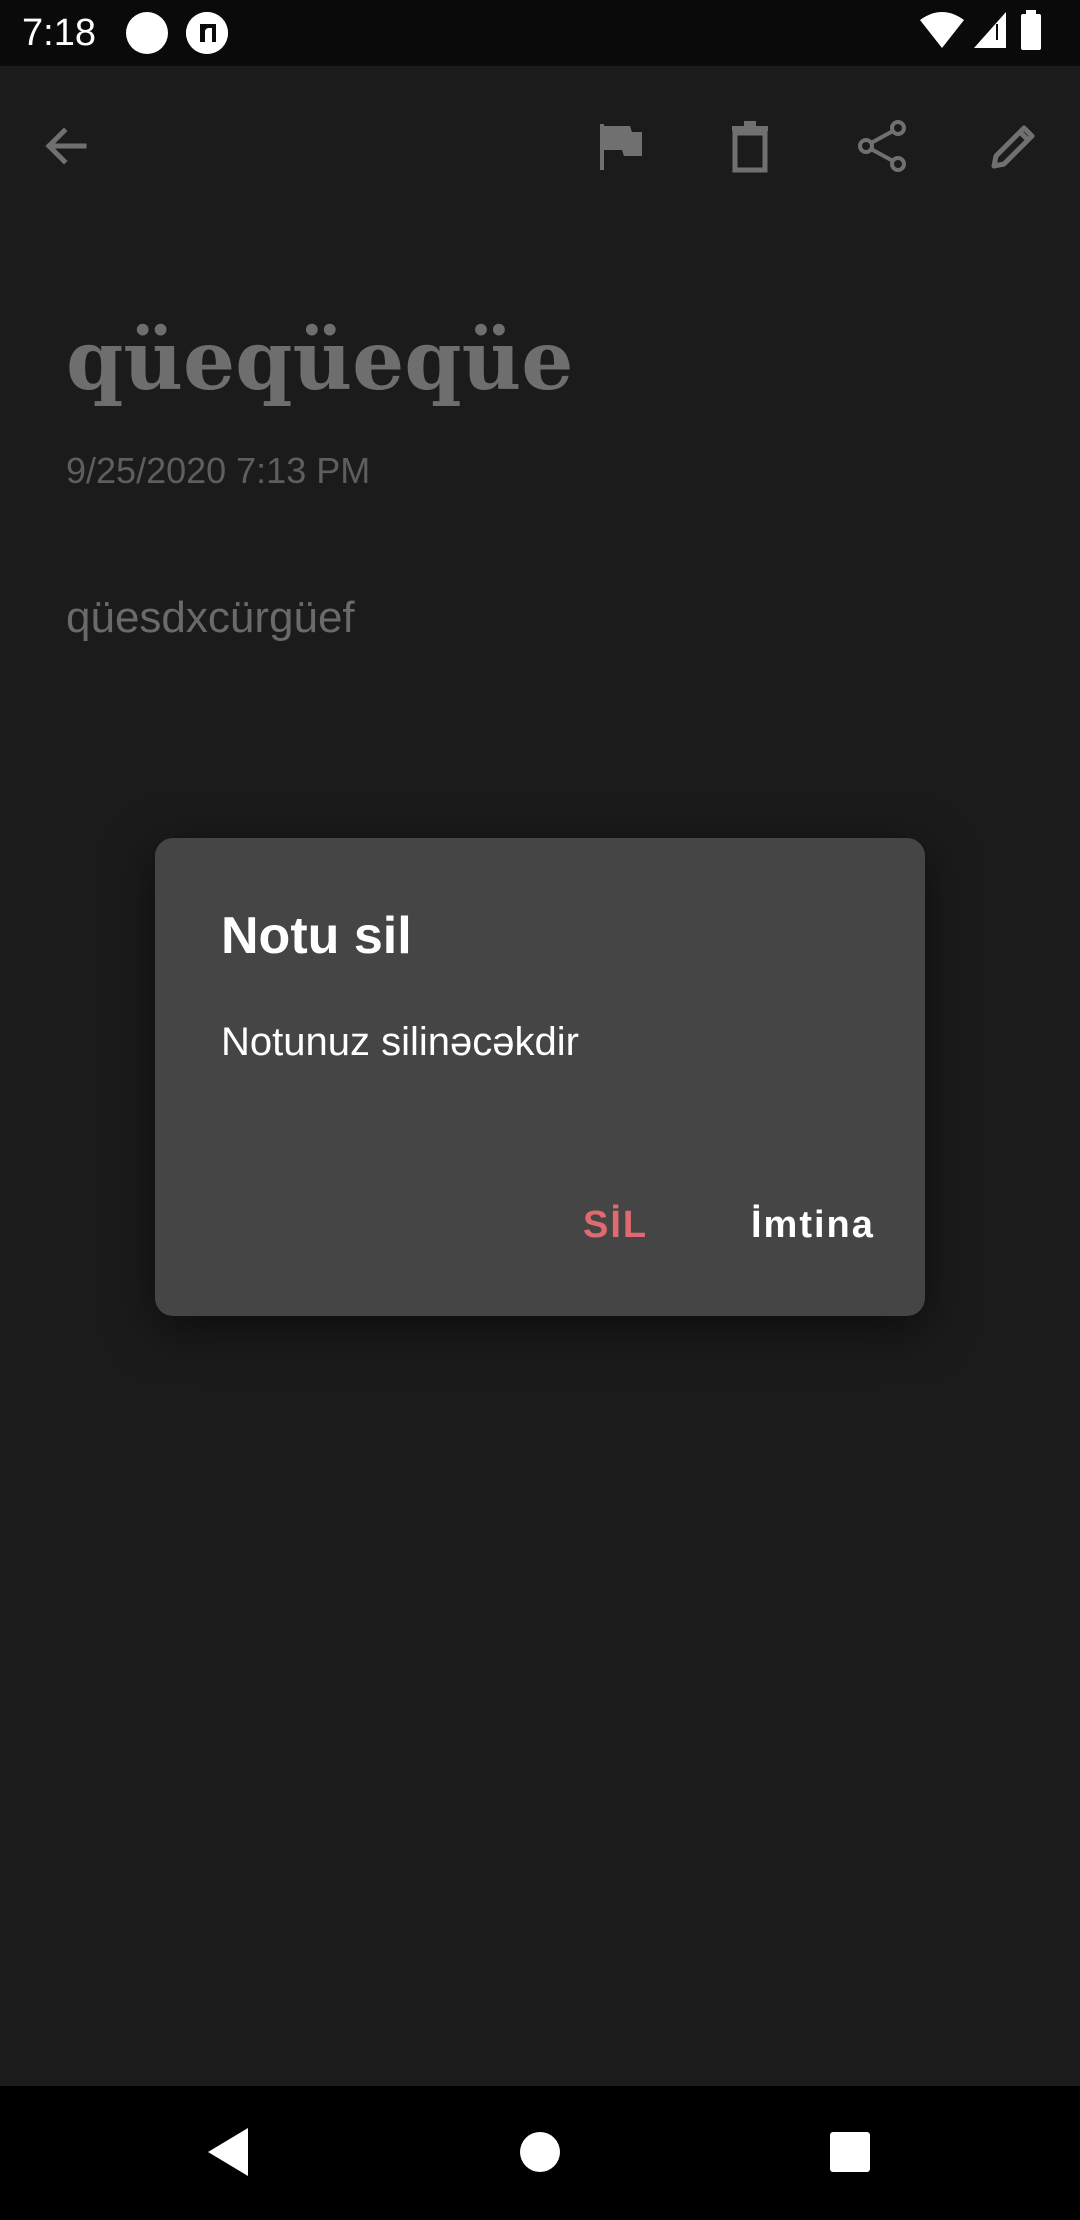 The width and height of the screenshot is (1080, 2220). I want to click on nav-home-icon, so click(540, 2152).